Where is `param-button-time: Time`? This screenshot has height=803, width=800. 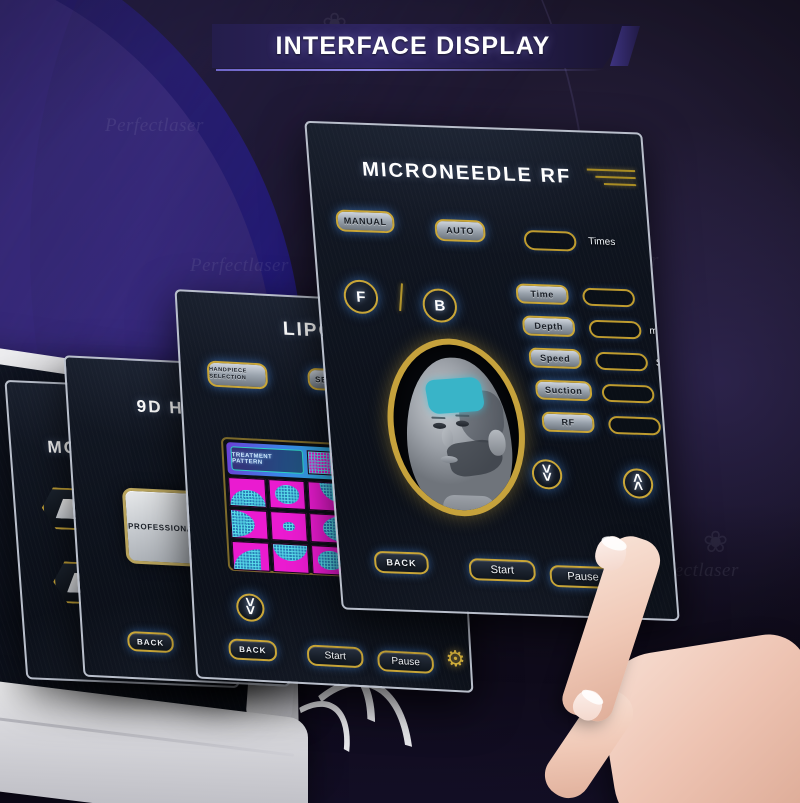
param-button-time: Time is located at coordinates (542, 294).